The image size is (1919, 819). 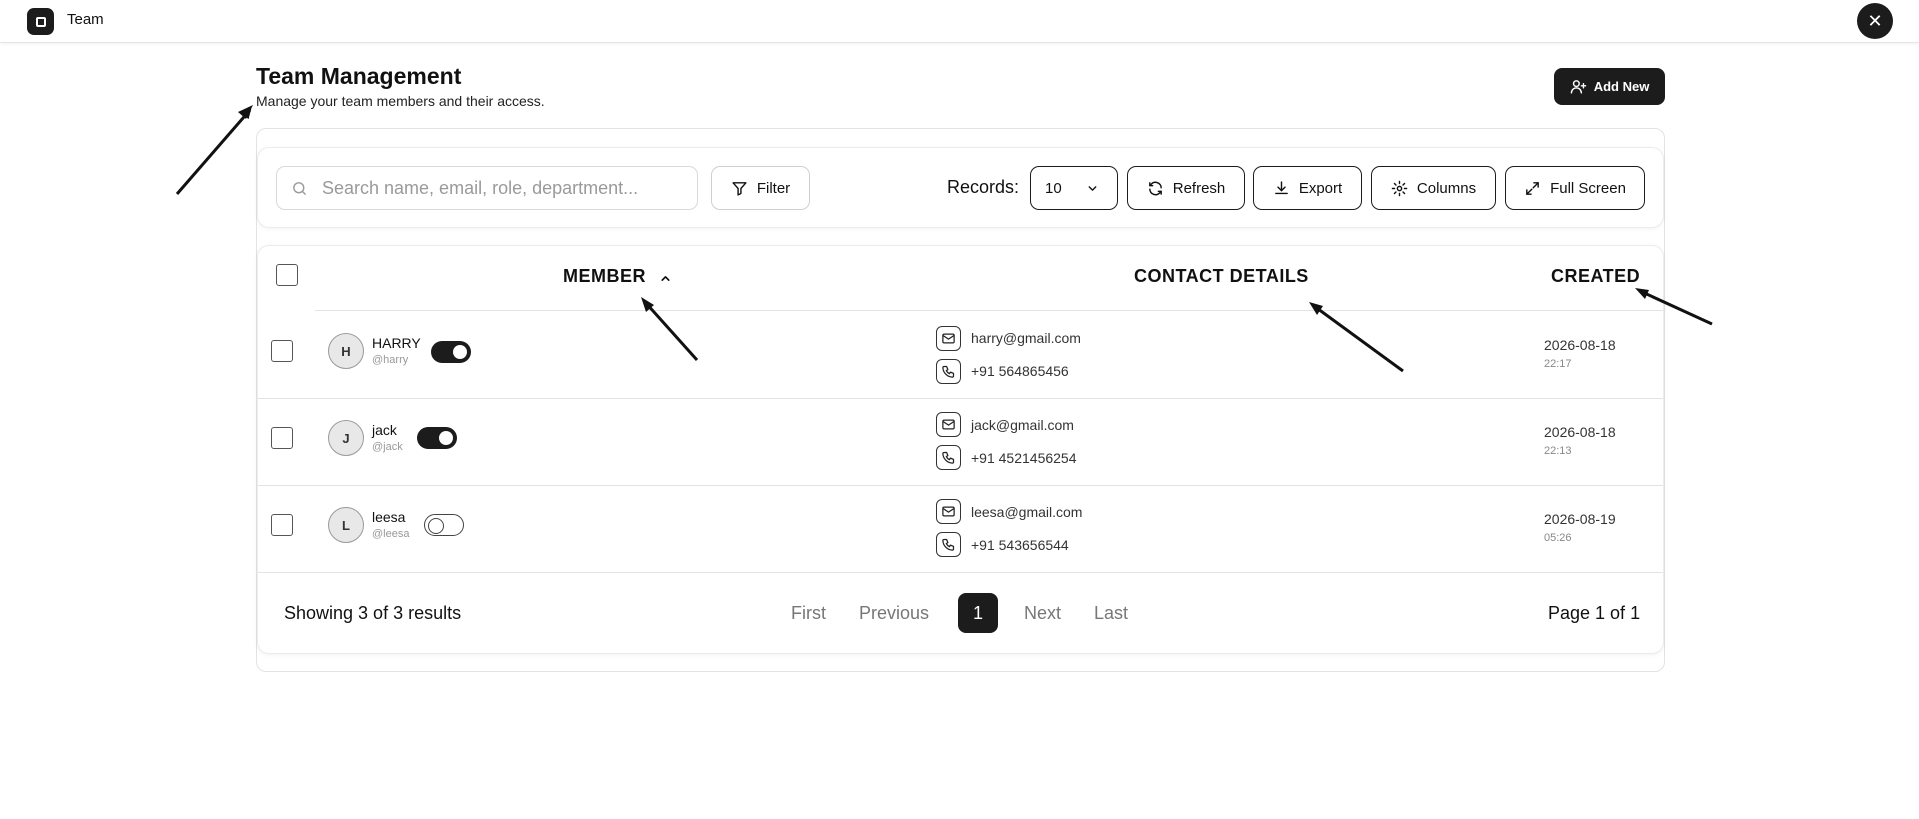 I want to click on add-new-button: Add New, so click(x=1609, y=86).